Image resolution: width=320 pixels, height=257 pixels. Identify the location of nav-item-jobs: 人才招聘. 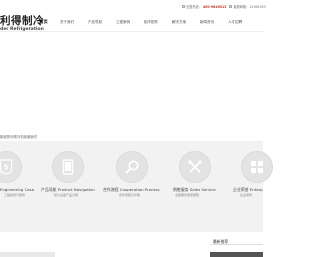
(235, 22).